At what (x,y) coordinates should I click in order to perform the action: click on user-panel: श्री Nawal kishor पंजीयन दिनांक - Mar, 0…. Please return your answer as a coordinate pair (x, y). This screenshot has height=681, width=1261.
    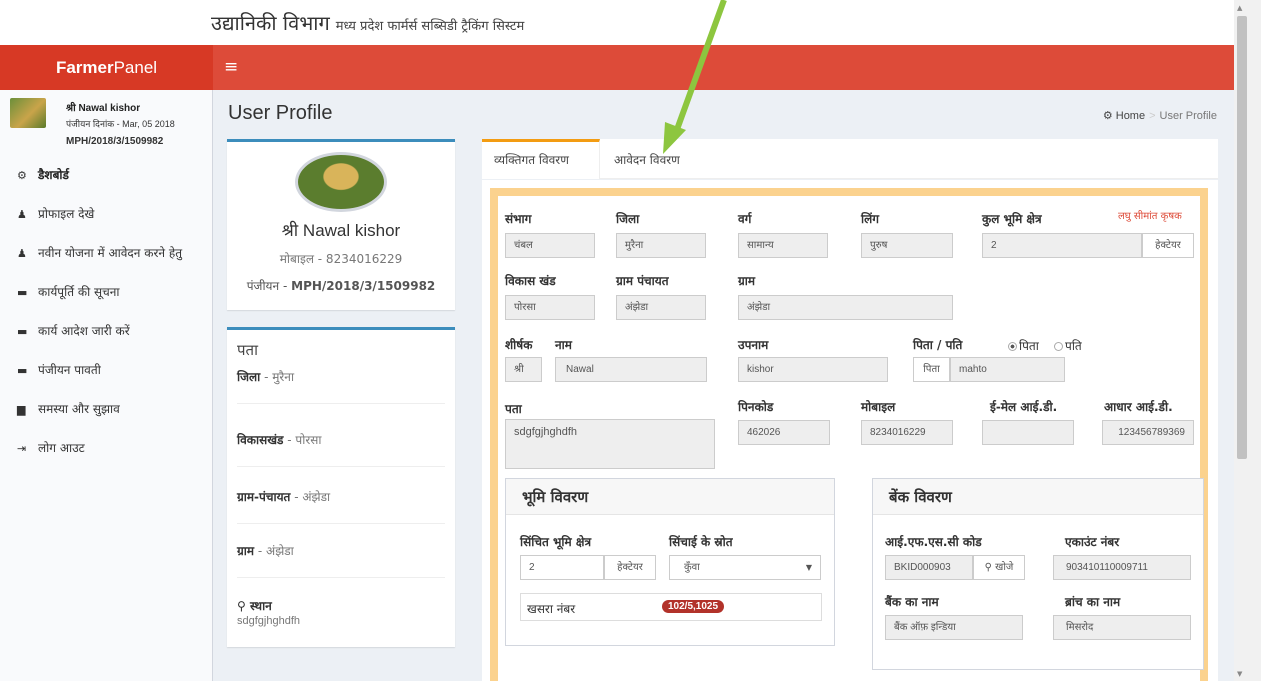
    Looking at the image, I should click on (106, 123).